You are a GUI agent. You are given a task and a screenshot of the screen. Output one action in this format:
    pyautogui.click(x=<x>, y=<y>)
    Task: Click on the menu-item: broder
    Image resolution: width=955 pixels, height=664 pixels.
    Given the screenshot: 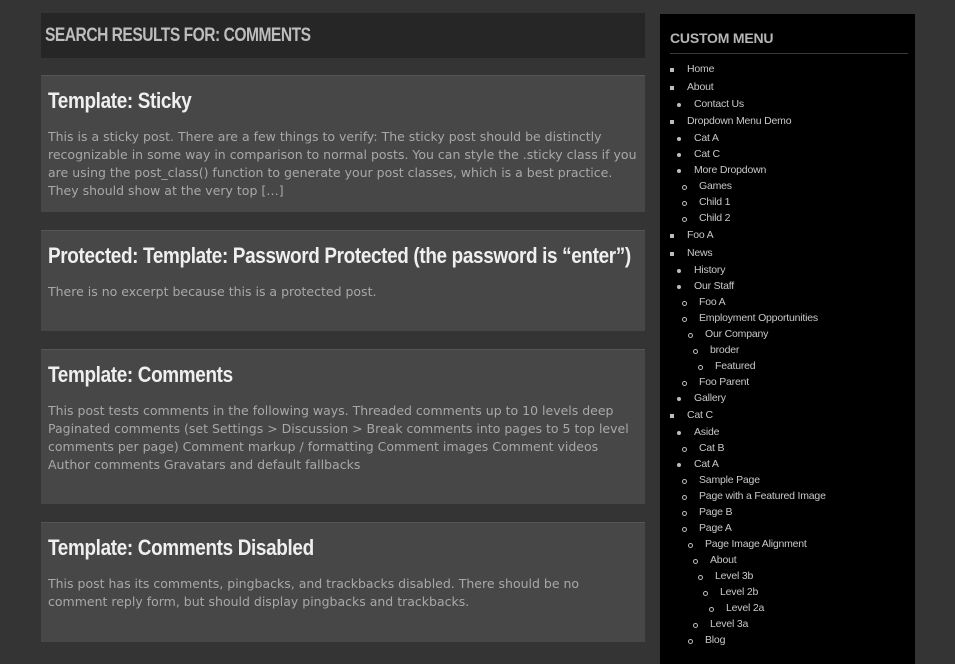 What is the action you would take?
    pyautogui.click(x=716, y=350)
    